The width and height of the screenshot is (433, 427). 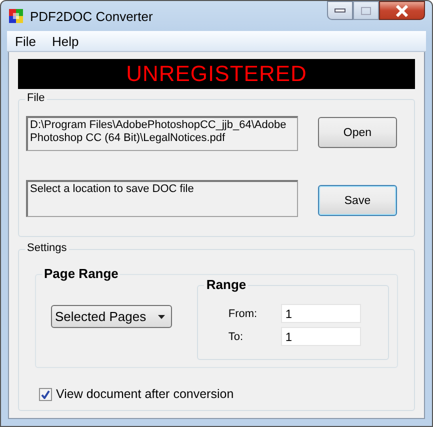 I want to click on caret-icon, so click(x=161, y=316).